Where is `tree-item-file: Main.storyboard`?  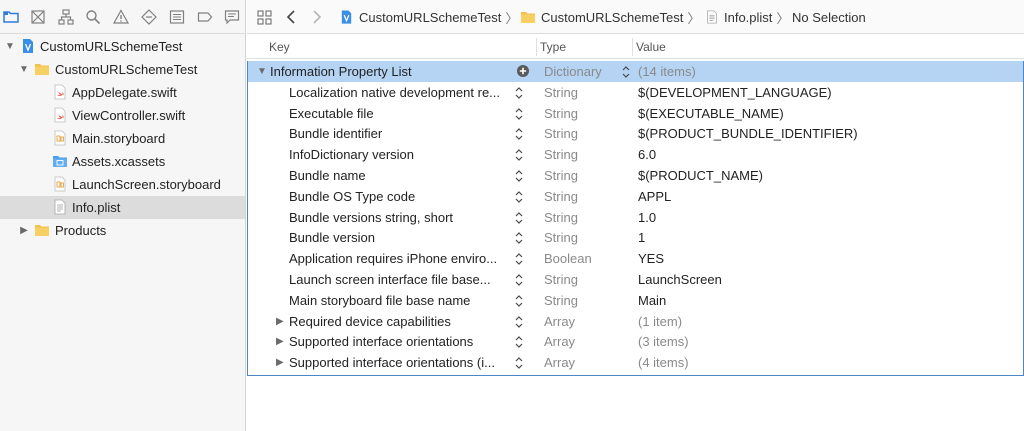
tree-item-file: Main.storyboard is located at coordinates (122, 138).